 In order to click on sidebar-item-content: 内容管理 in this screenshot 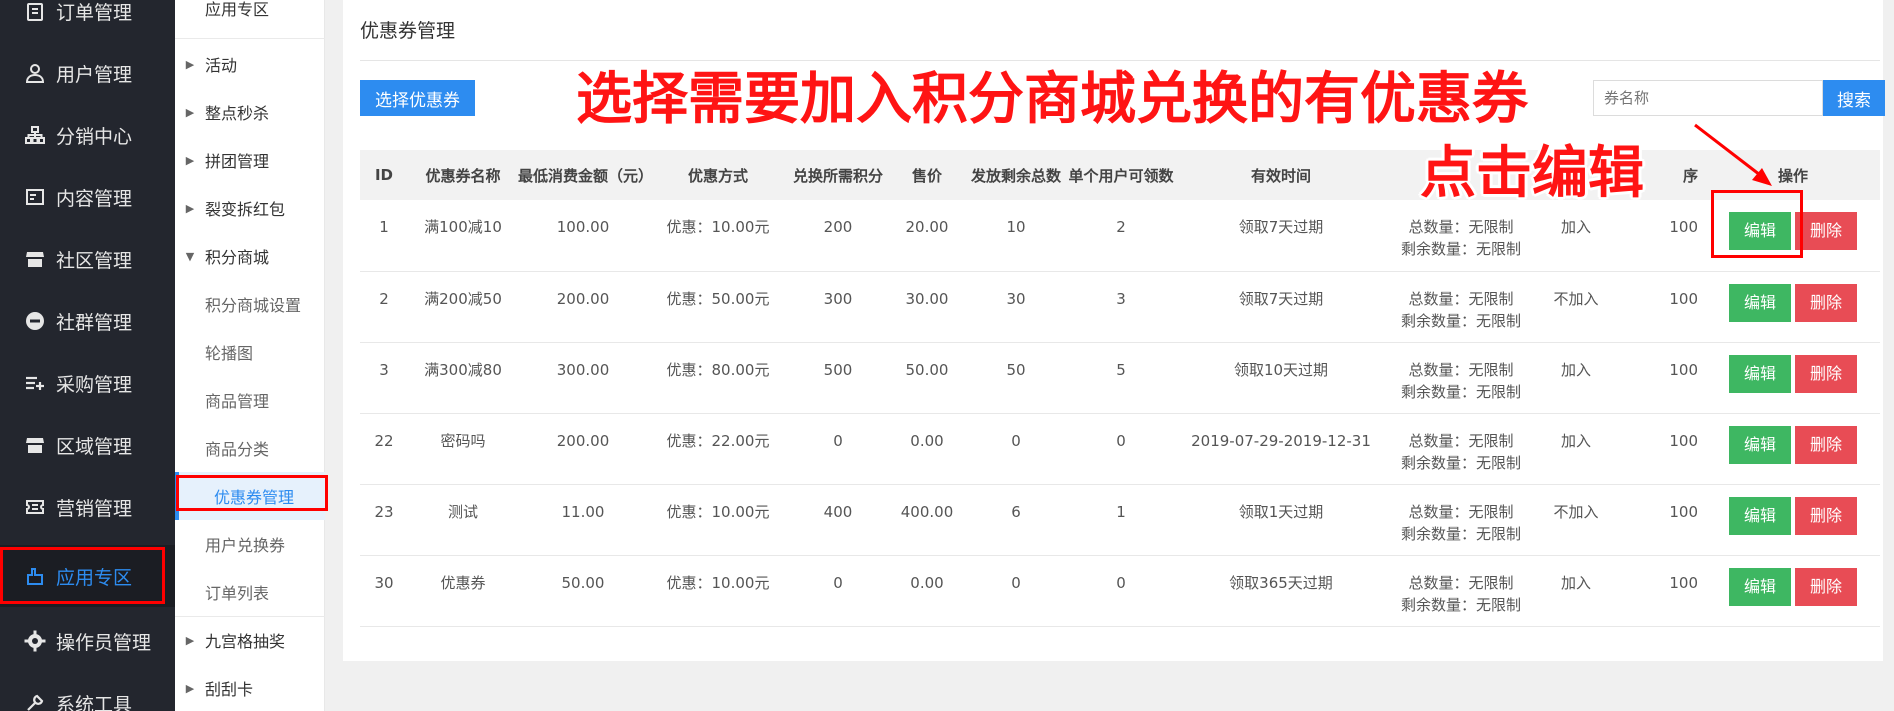, I will do `click(87, 197)`.